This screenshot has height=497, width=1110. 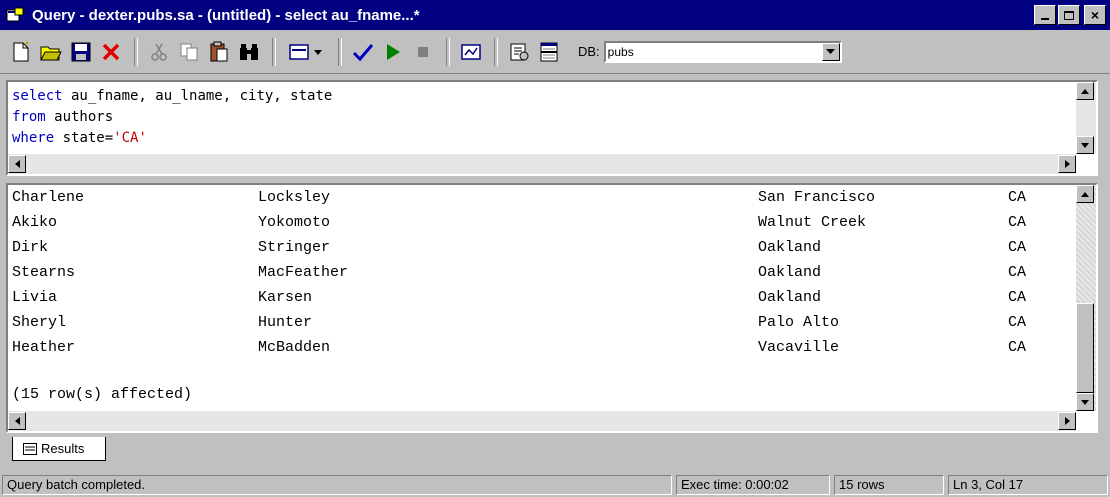 What do you see at coordinates (1028, 485) in the screenshot?
I see `status-cursor-position: Ln 3, Col 17` at bounding box center [1028, 485].